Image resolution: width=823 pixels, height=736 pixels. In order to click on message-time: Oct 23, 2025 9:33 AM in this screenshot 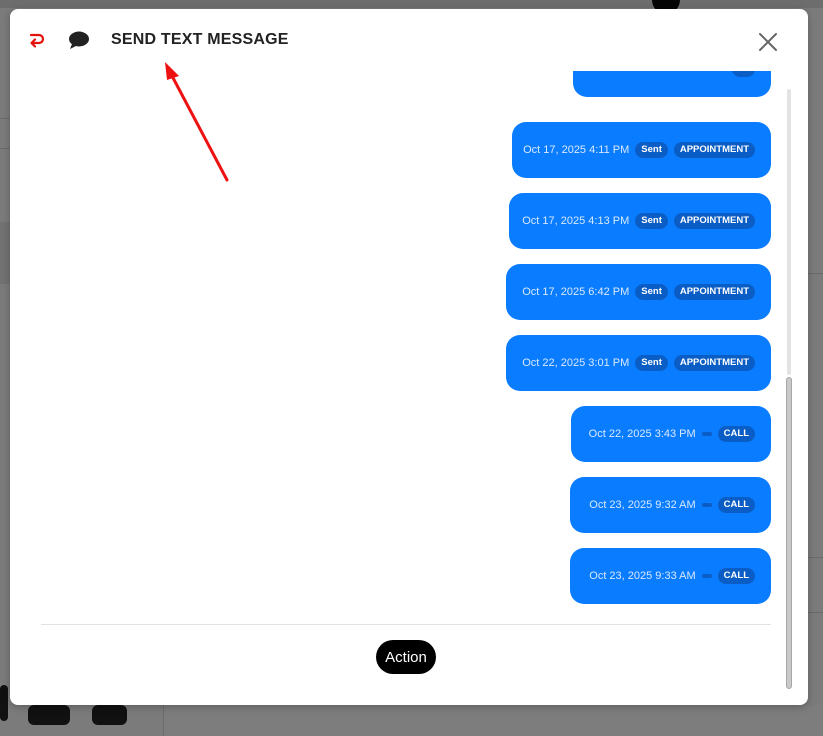, I will do `click(642, 576)`.